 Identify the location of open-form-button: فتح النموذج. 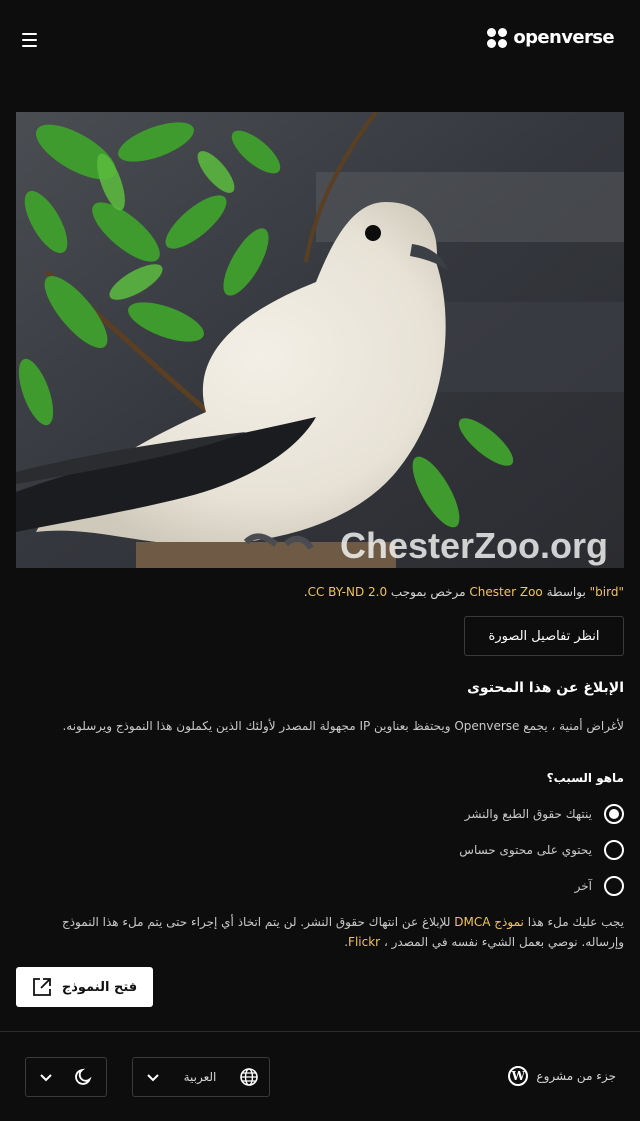
(84, 987).